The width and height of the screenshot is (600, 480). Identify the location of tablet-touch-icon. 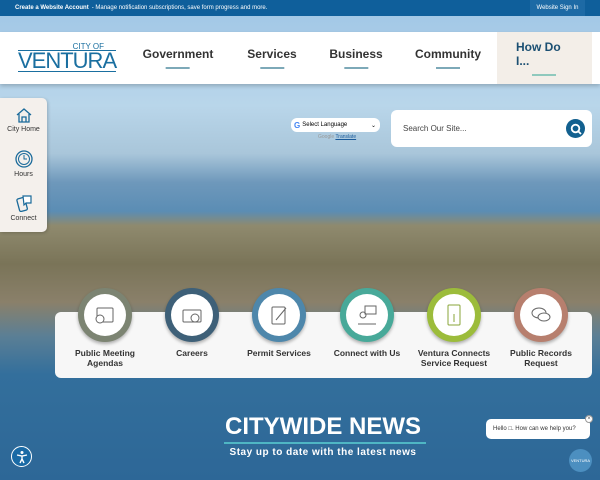
(454, 315).